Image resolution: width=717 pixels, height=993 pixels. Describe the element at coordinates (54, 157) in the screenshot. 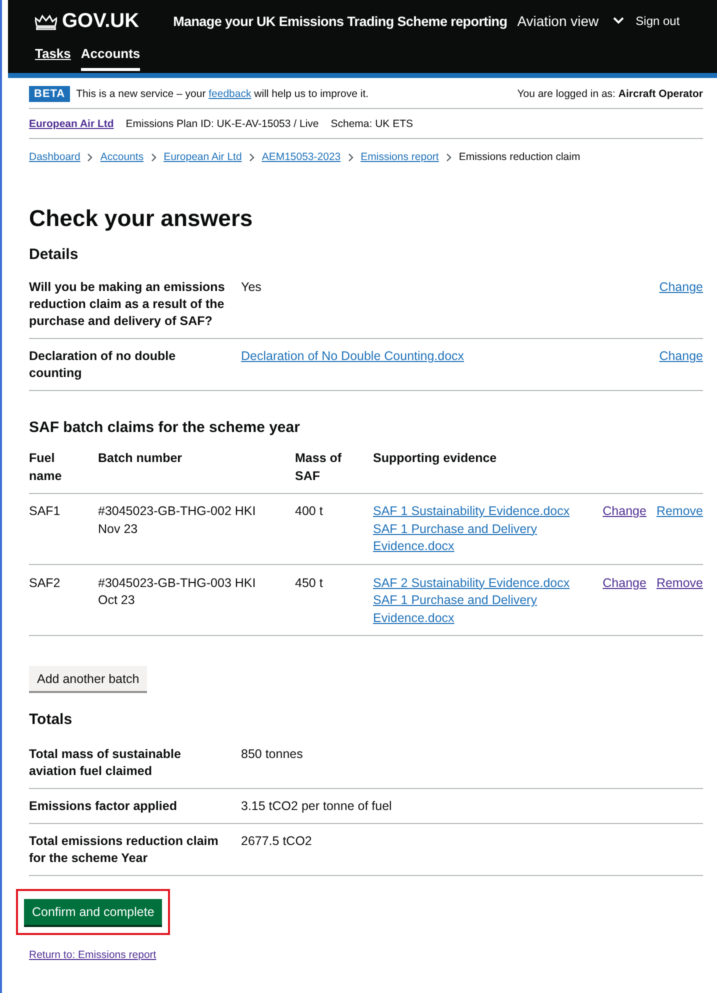

I see `breadcrumb-link: Dashboard` at that location.